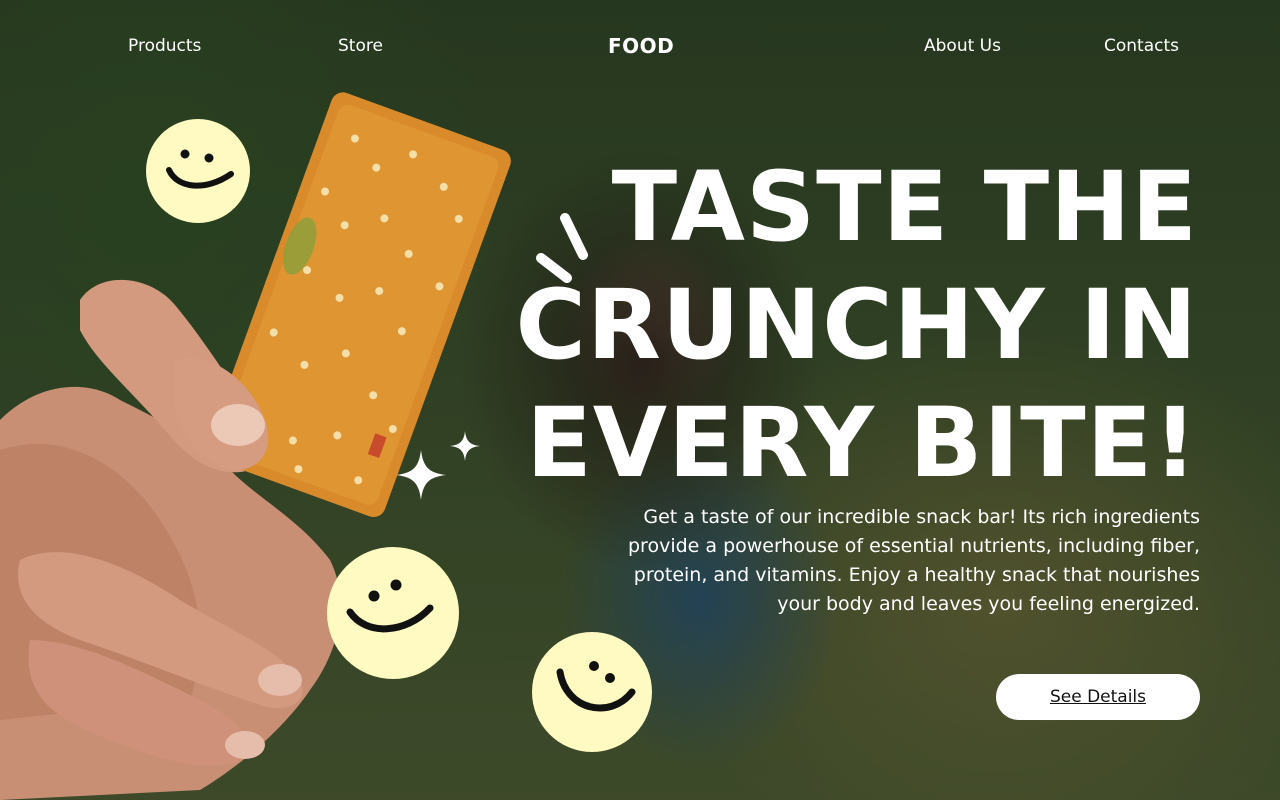 The width and height of the screenshot is (1280, 800). Describe the element at coordinates (856, 325) in the screenshot. I see `headline-line: CRUNCHY IN` at that location.